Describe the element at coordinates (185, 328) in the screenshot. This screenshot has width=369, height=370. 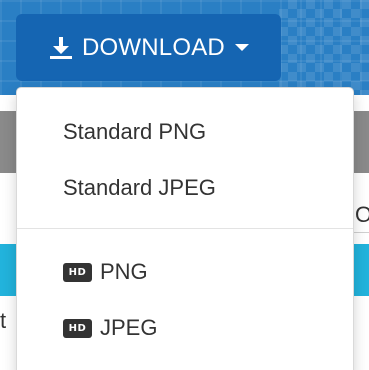
I see `menu-item-hd-jpeg: HD JPEG` at that location.